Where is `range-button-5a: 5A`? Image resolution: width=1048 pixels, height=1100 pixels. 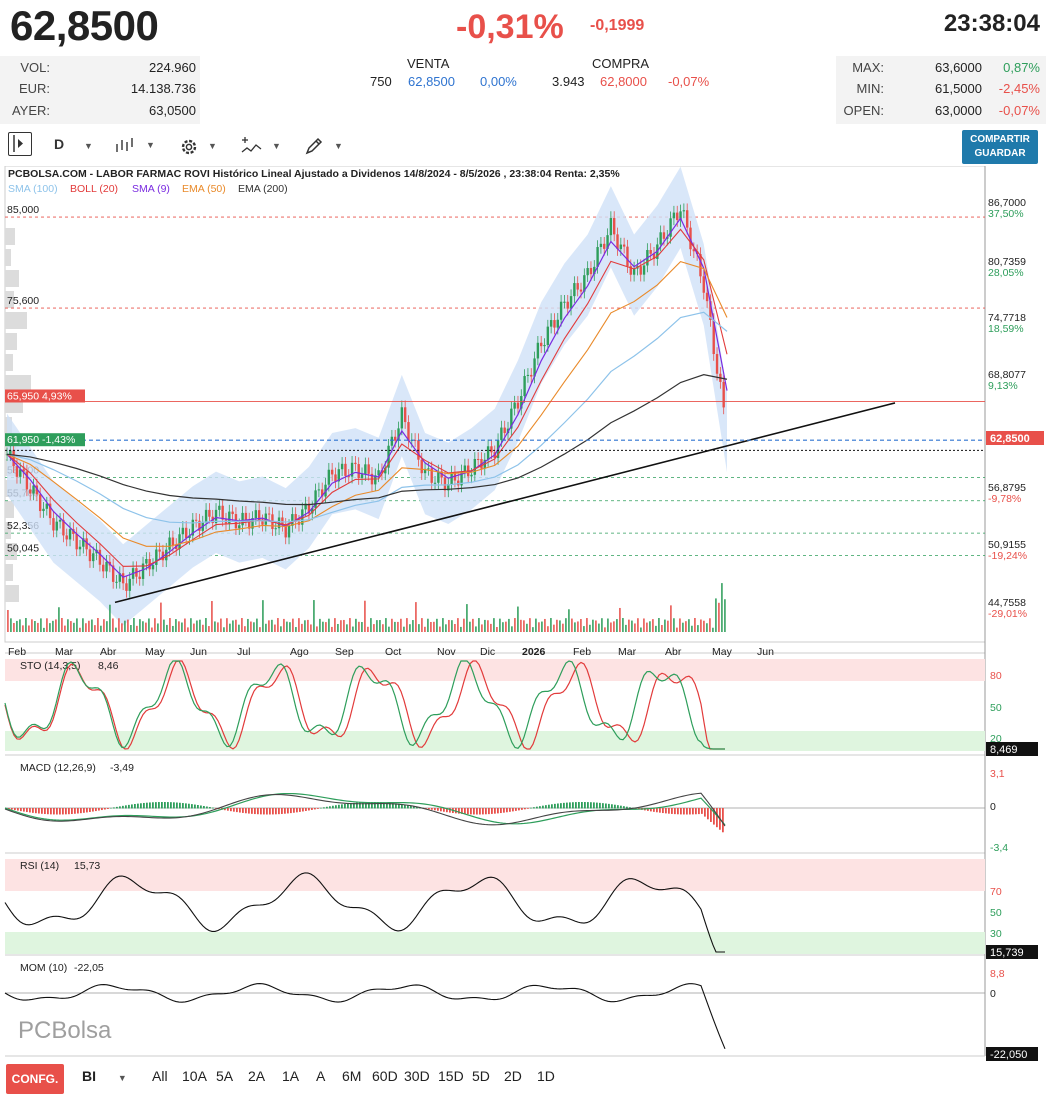
range-button-5a: 5A is located at coordinates (224, 1076).